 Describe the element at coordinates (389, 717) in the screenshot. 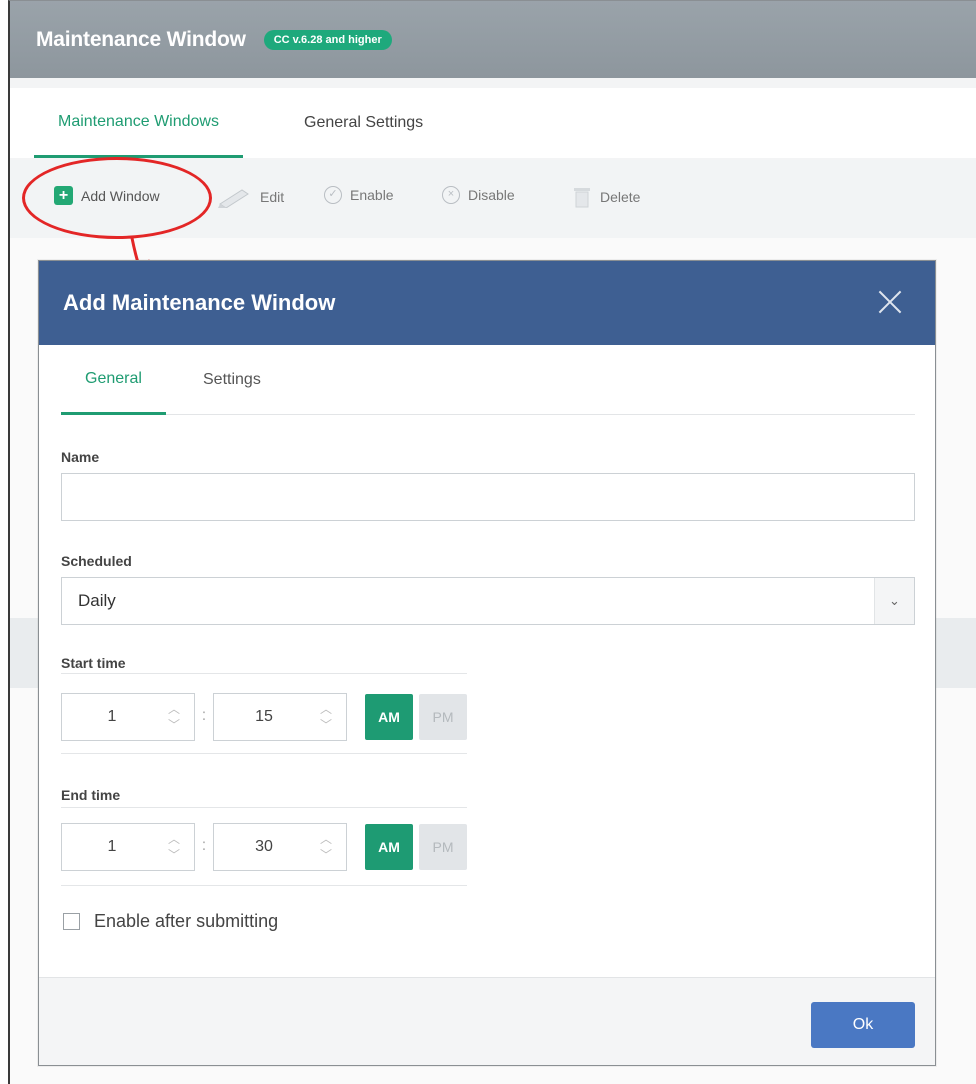

I see `start-am-button: AM` at that location.